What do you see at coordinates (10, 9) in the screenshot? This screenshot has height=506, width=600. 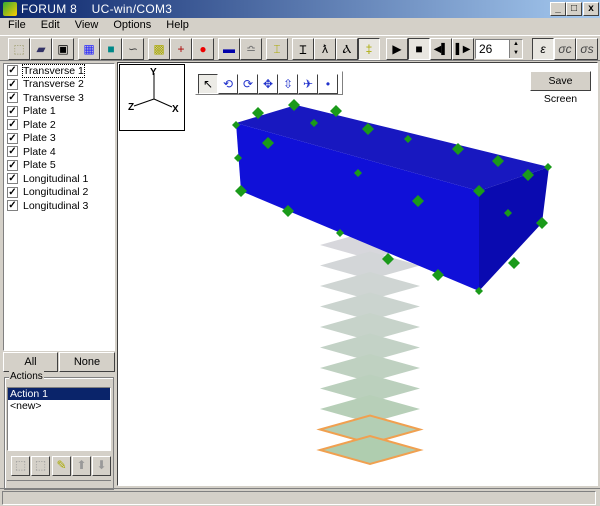 I see `app-logo-icon` at bounding box center [10, 9].